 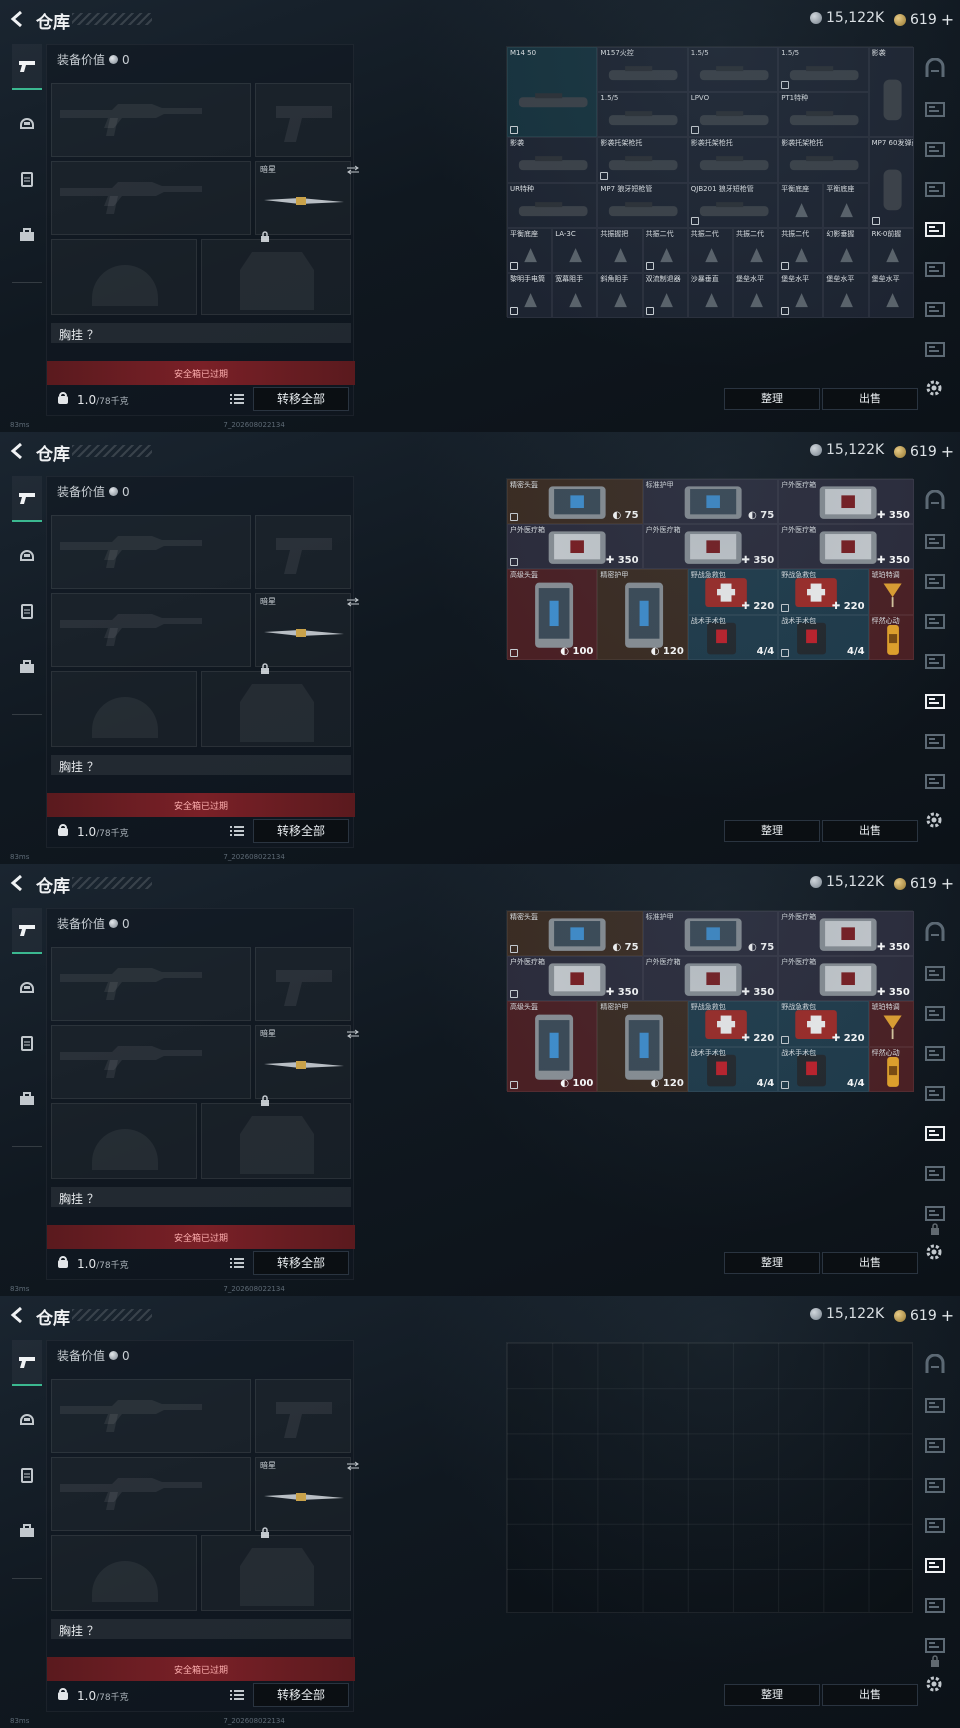 I want to click on inventory-item: 精密头盔 ◐ 75, so click(x=575, y=502).